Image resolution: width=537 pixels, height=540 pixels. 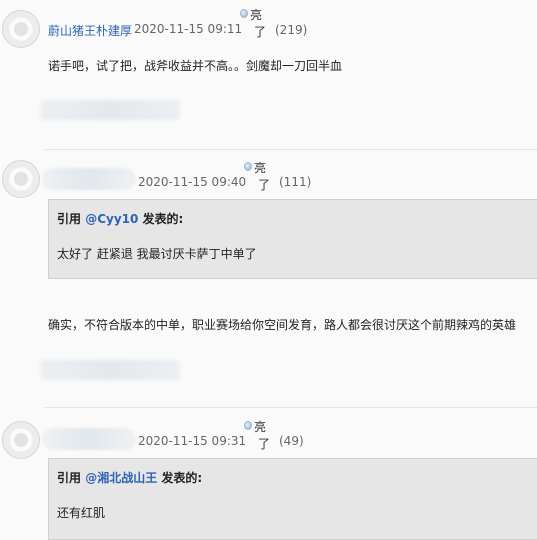 I want to click on quoted-user-link: @湘北战山王, so click(x=121, y=478).